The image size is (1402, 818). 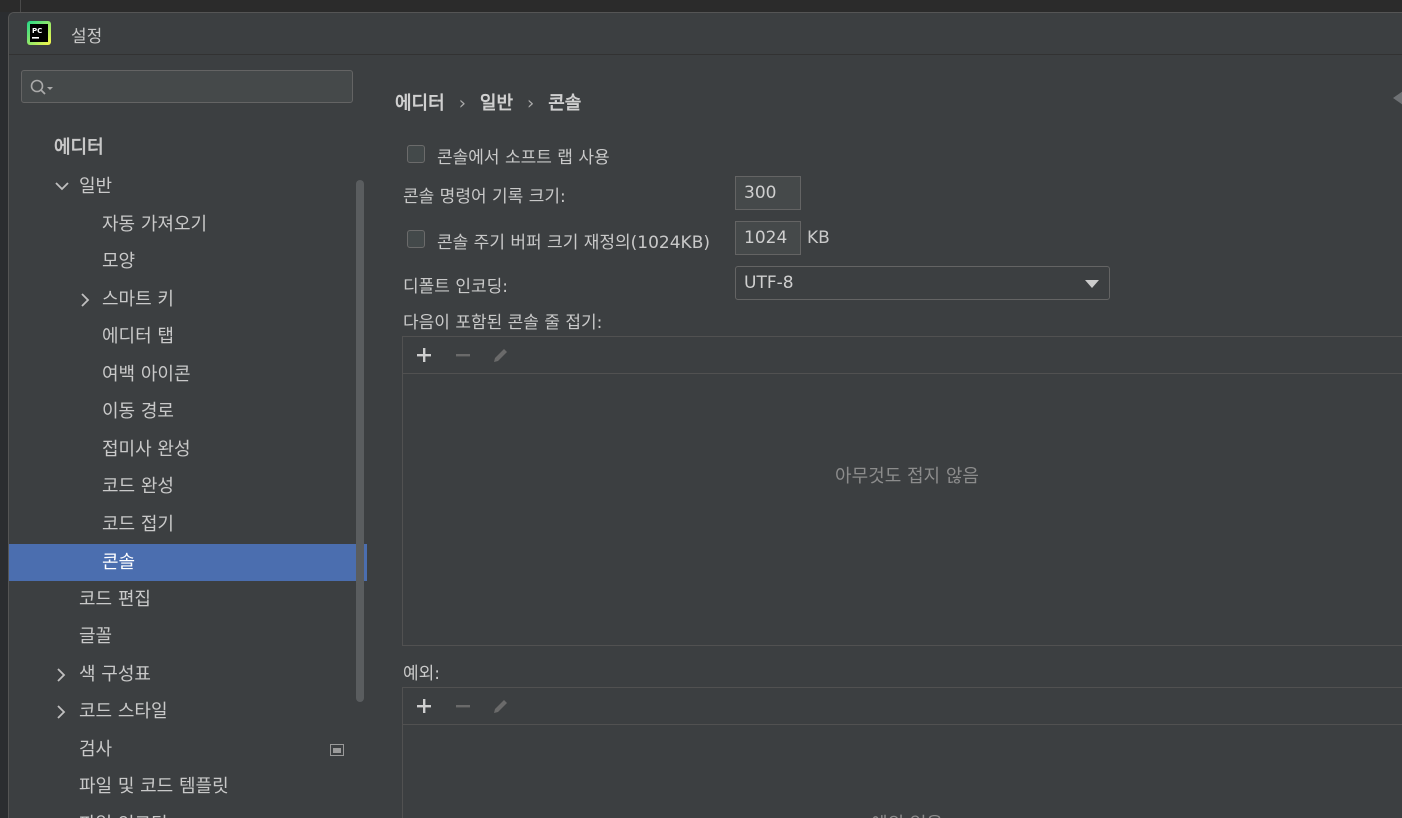 I want to click on soft-wrap-label: 콘솔에서 소프트 랩 사용, so click(x=523, y=158).